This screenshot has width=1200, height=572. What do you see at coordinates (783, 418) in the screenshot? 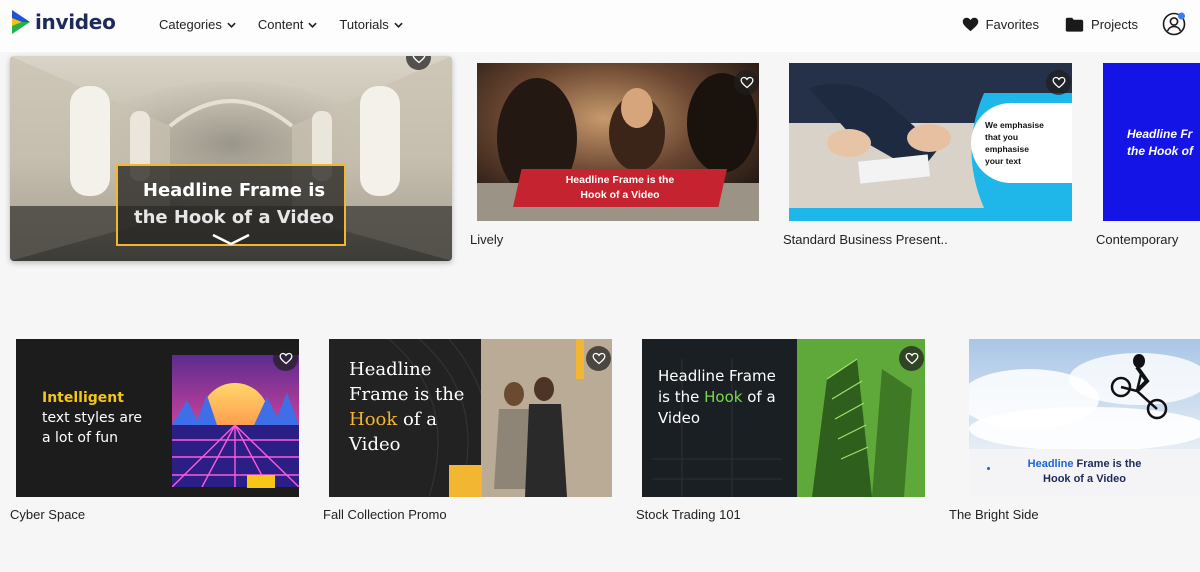
I see `stock-trading-thumbnail: Headline Frame is the Hook of a Video` at bounding box center [783, 418].